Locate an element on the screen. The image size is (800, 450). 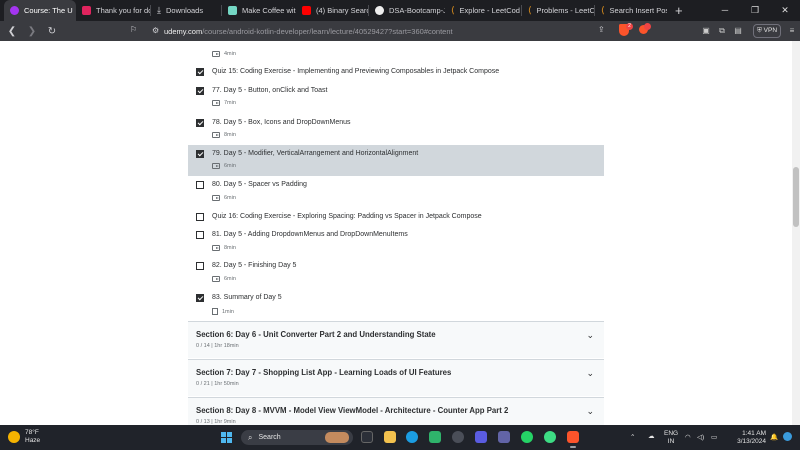
list-item: 80. Day 5 - Spacer vs Padding 6min is located at coordinates (396, 193).